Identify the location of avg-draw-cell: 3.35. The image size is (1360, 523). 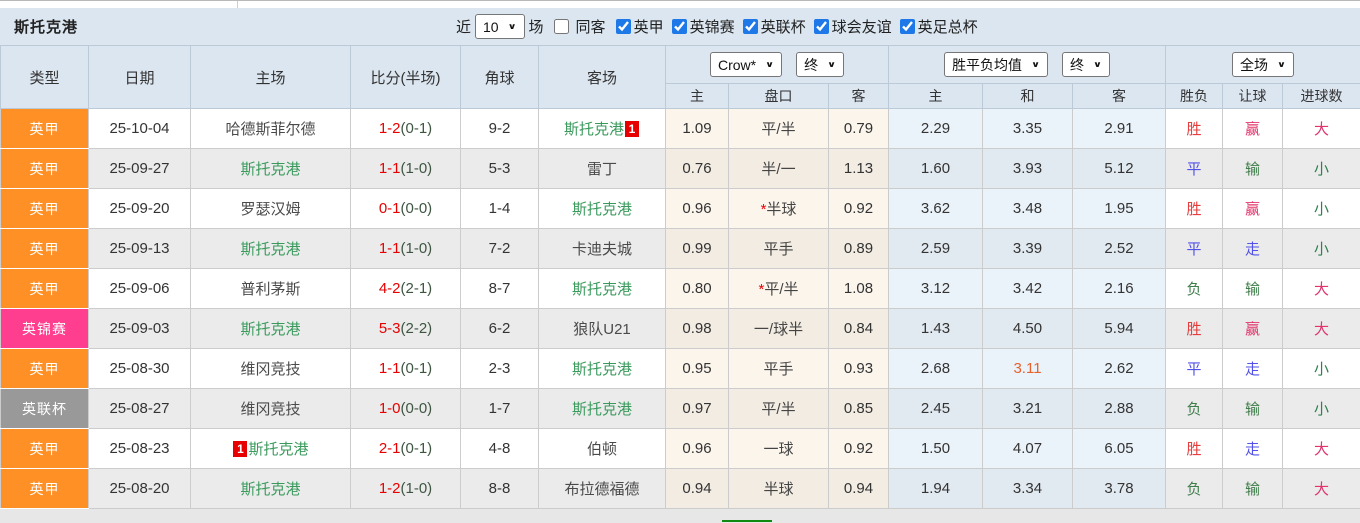
(1027, 128).